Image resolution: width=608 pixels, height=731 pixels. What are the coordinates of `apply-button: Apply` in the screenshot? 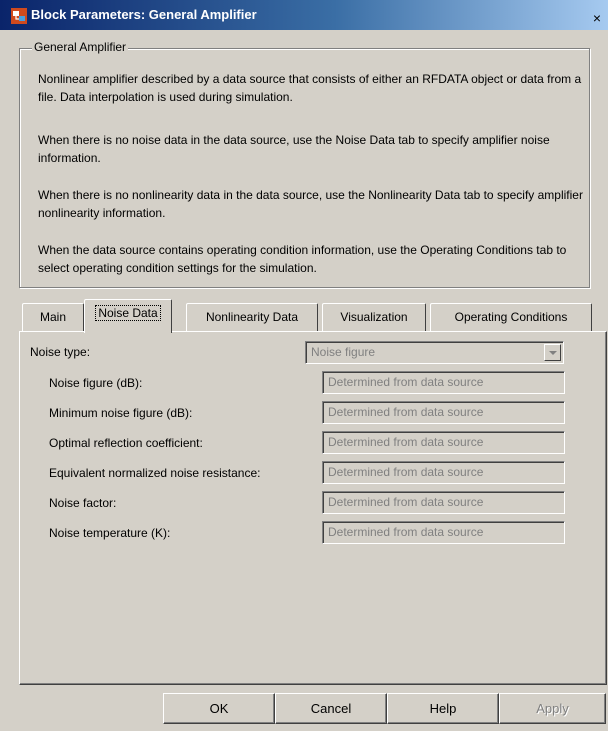 It's located at (552, 708).